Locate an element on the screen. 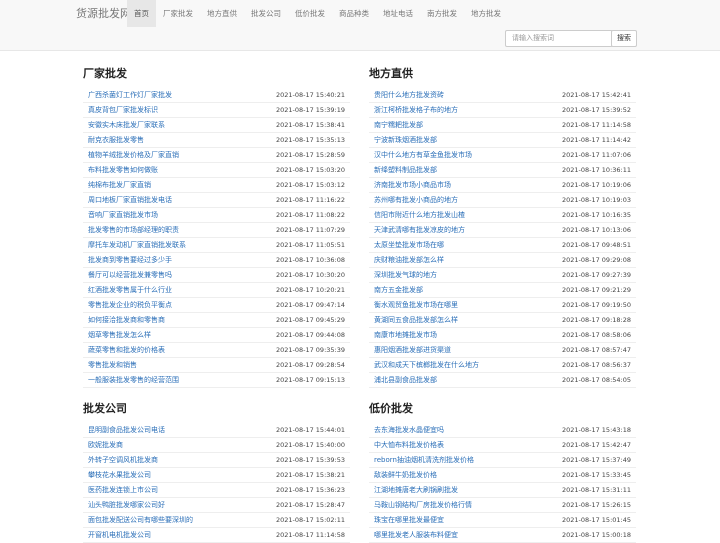  list-item: 新绛塑料制品批发部 2021-08-17 10:36:11 is located at coordinates (502, 170).